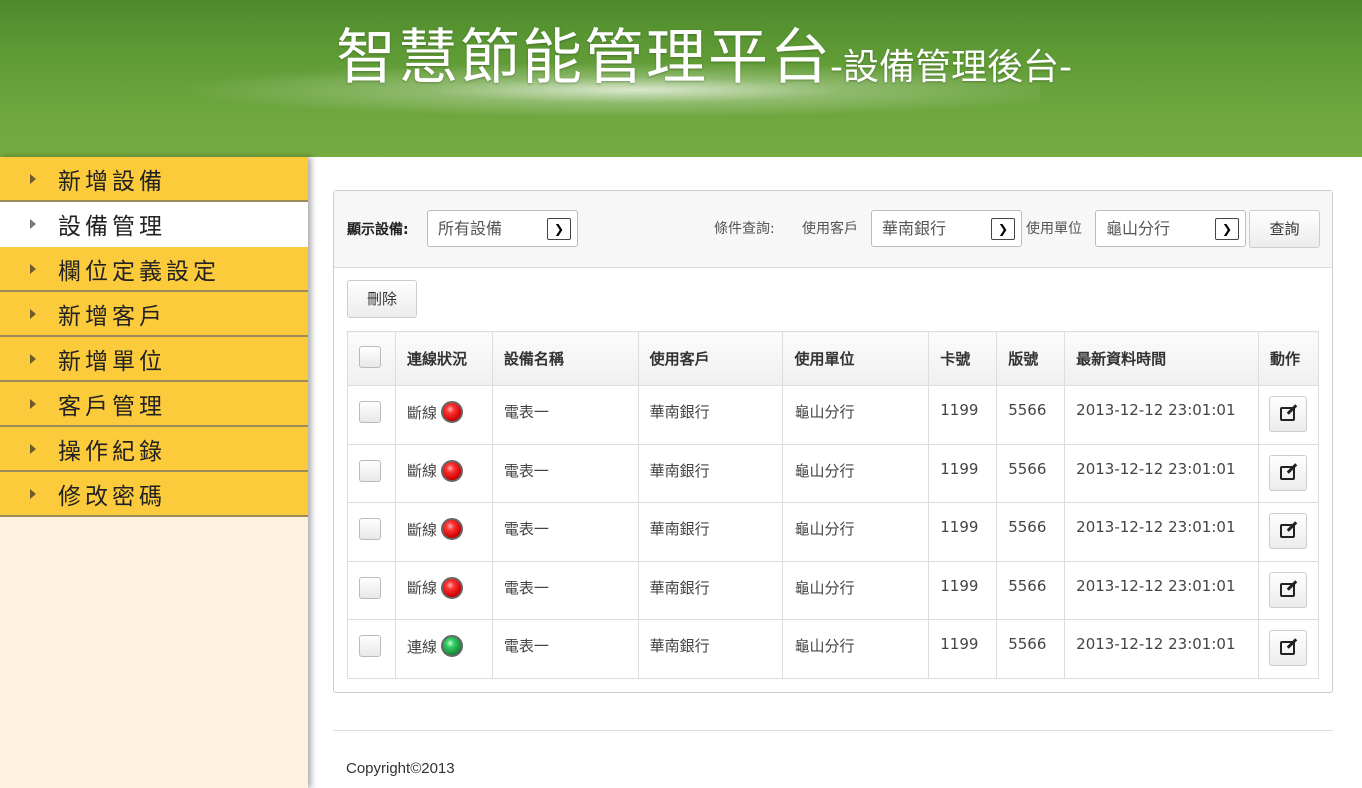 This screenshot has width=1362, height=788. Describe the element at coordinates (154, 314) in the screenshot. I see `sidebar-item-add-customer: 新增客戶` at that location.